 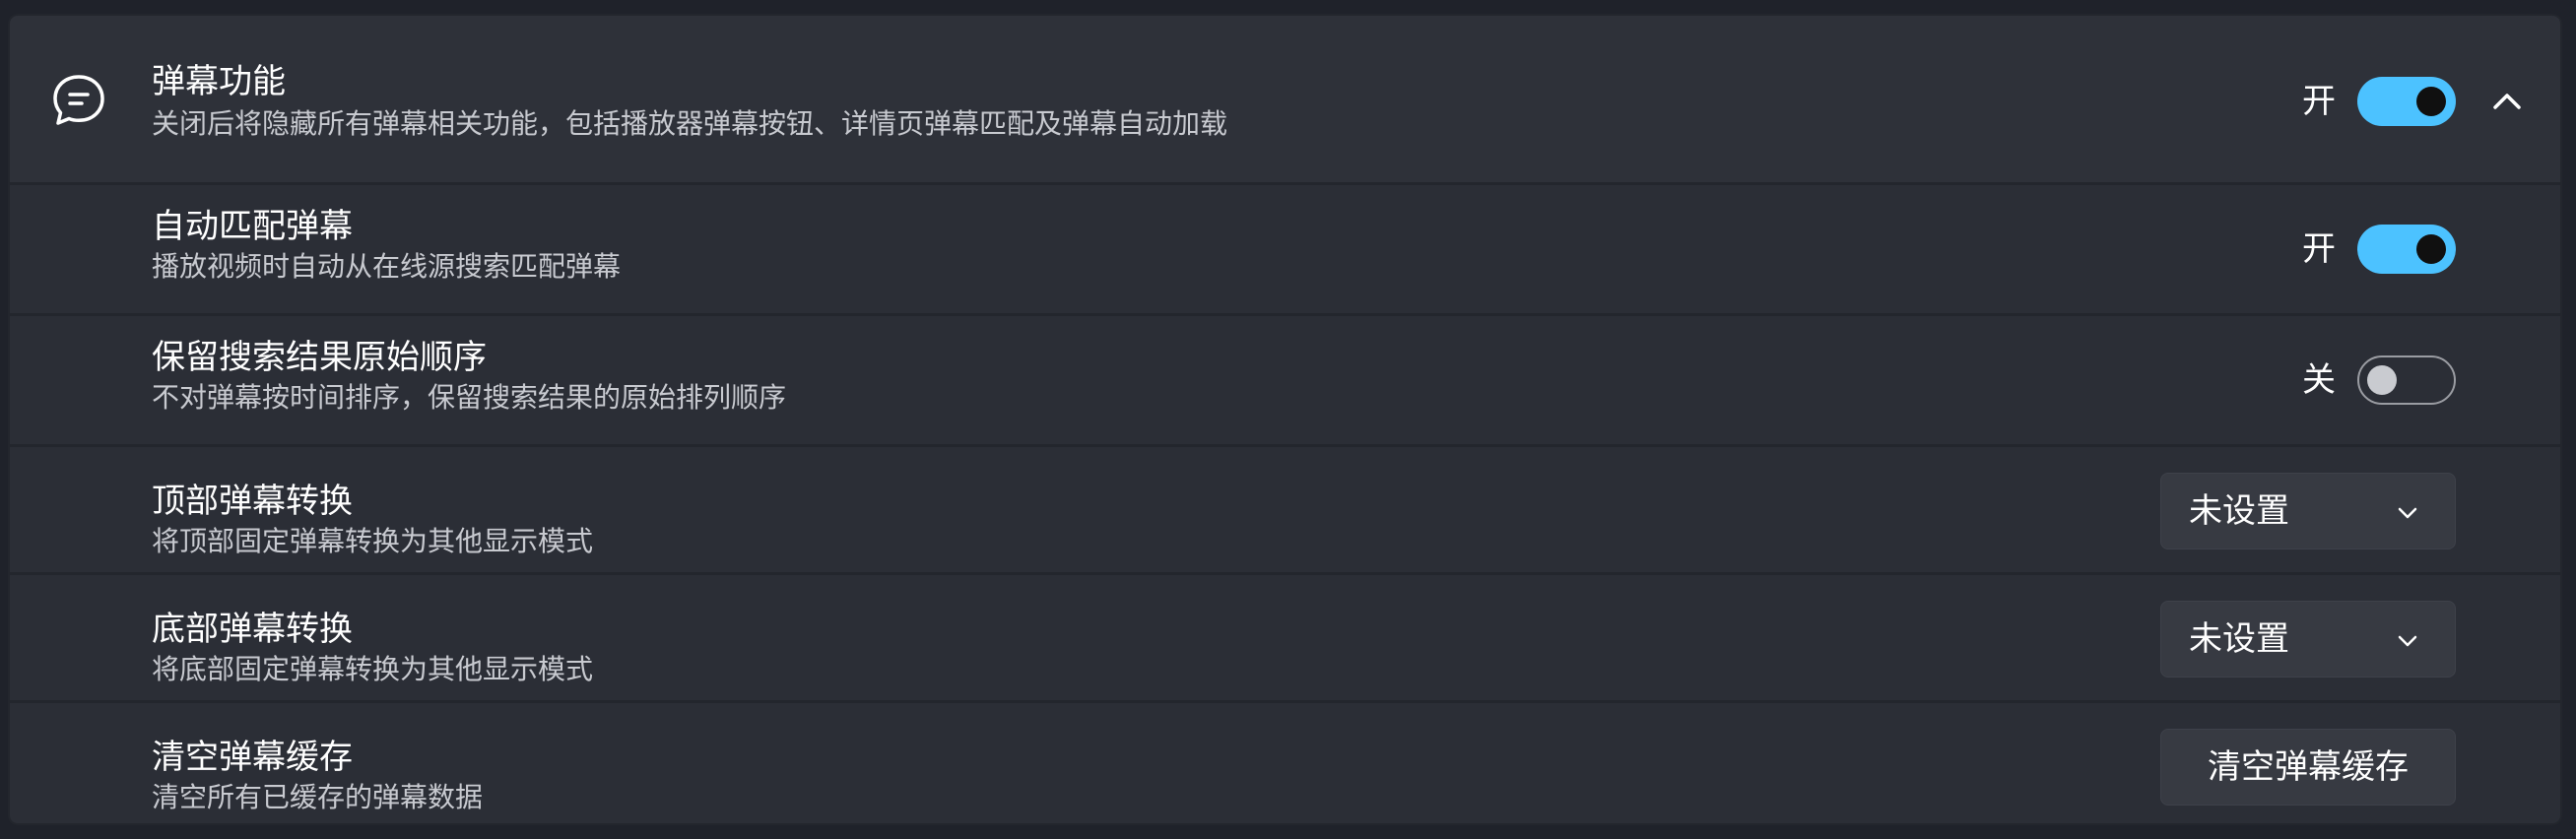 I want to click on setting-title: 顶部弹幕转换, so click(x=252, y=502).